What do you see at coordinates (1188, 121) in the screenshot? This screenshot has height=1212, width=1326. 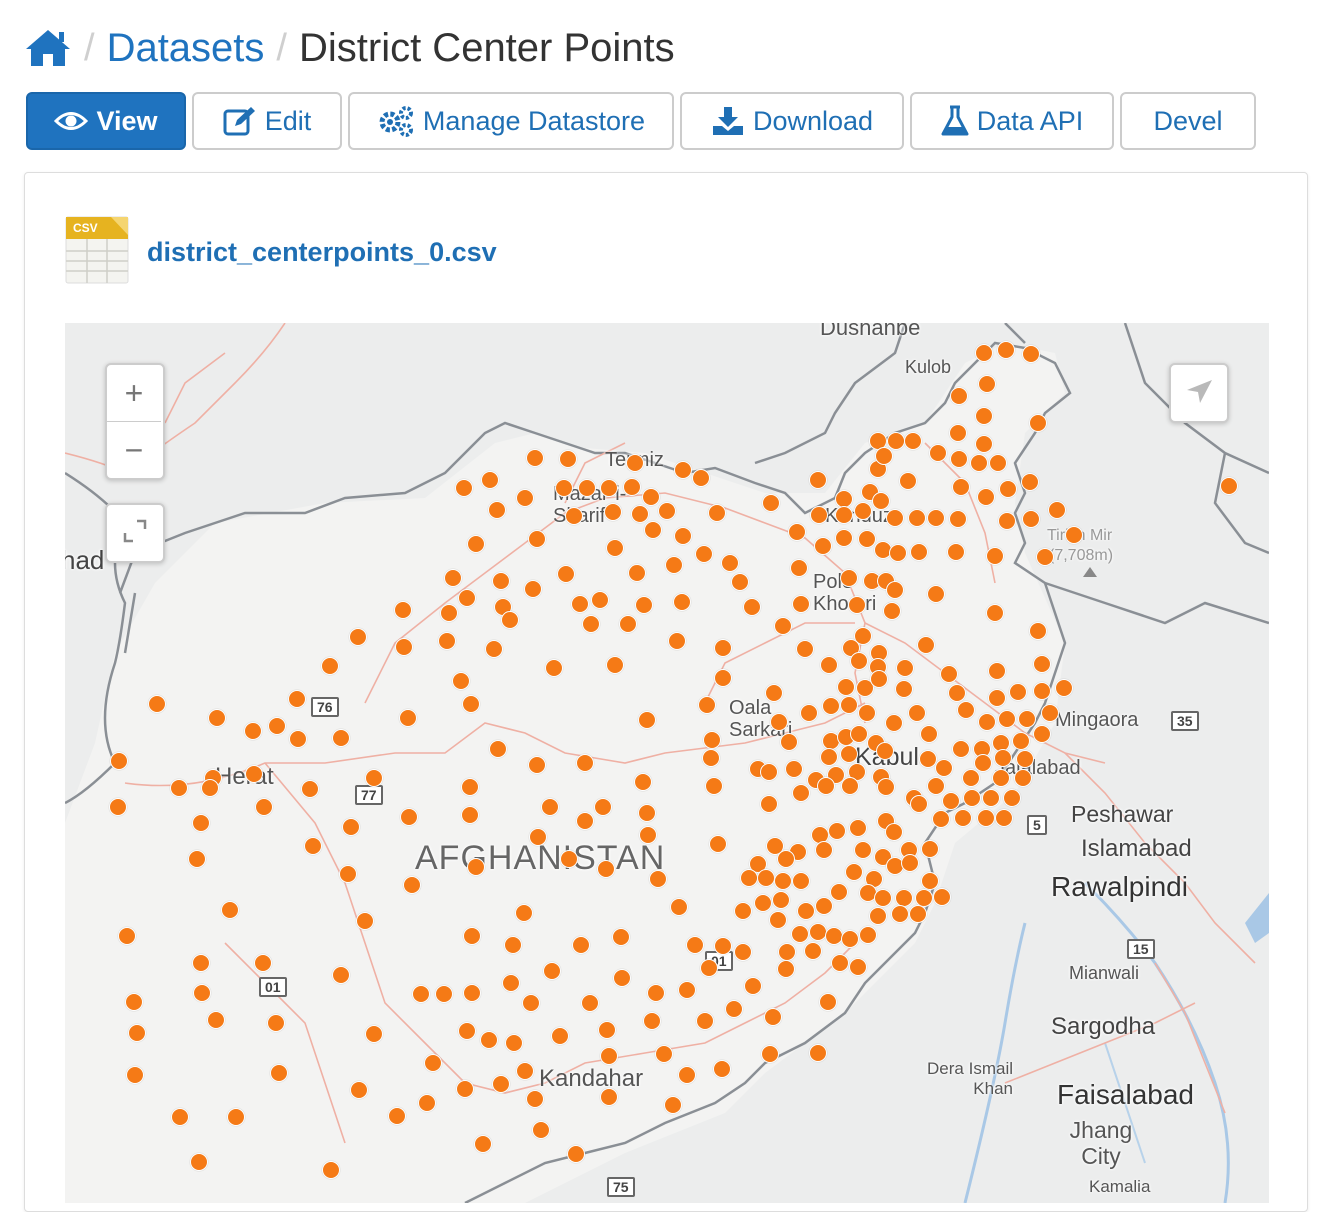 I see `devel-button: Devel` at bounding box center [1188, 121].